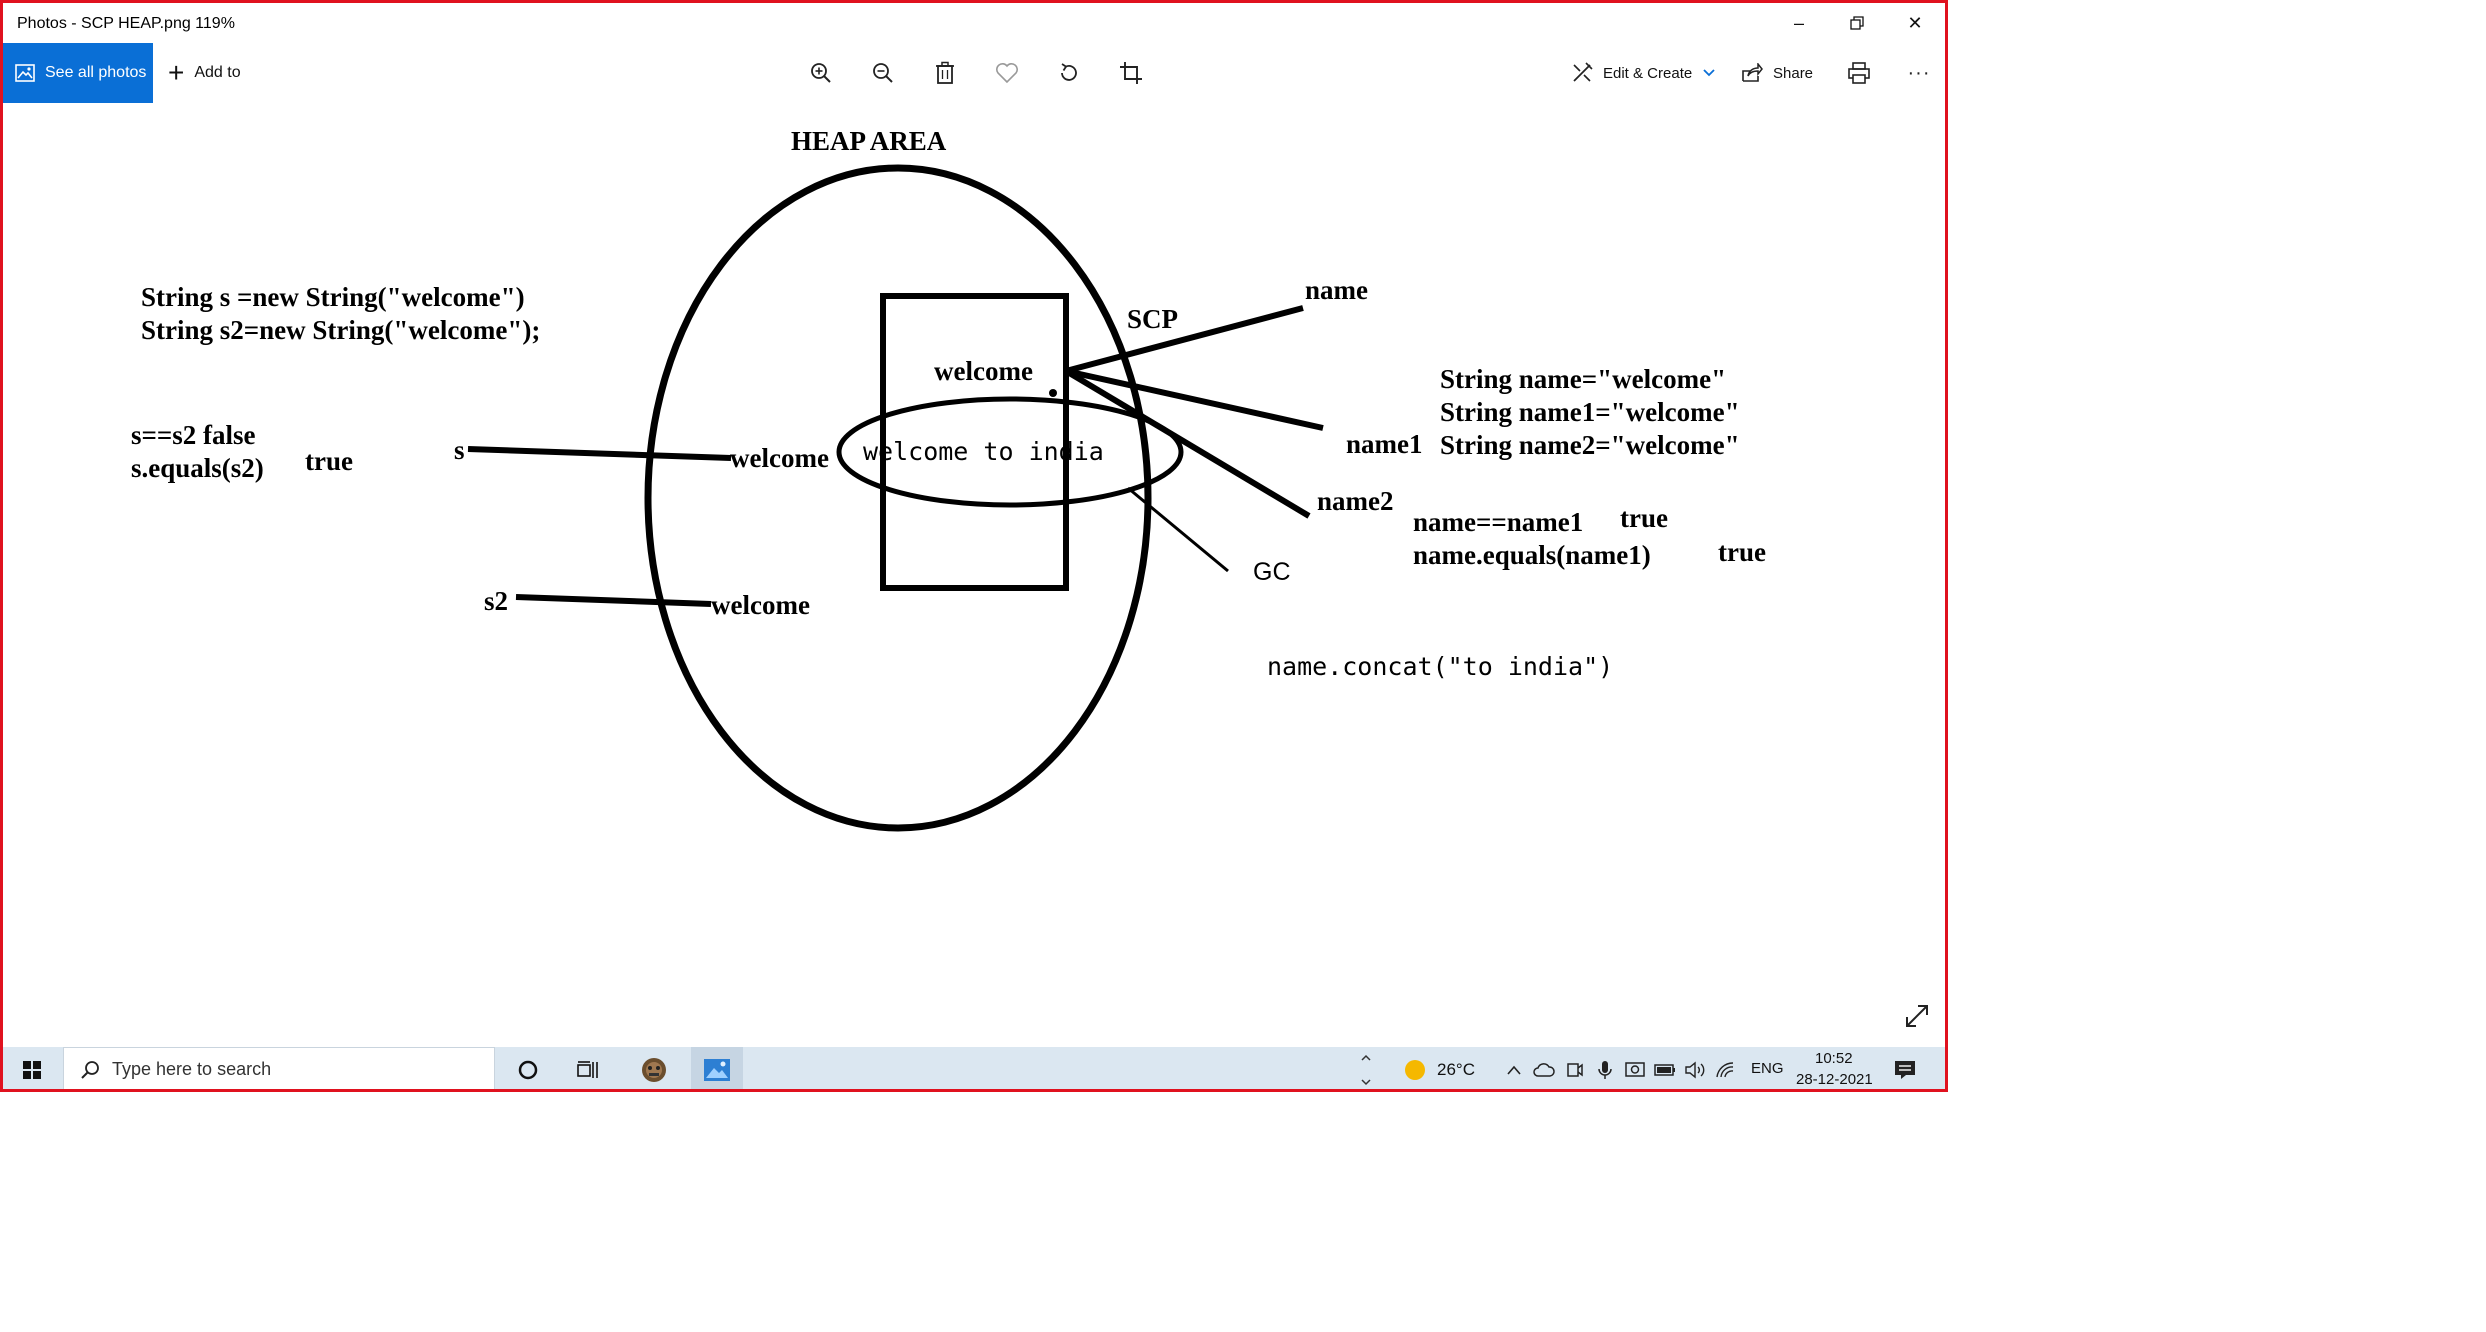  I want to click on title-bar: Photos - SCP HEAP.png 119% – ✕, so click(974, 23).